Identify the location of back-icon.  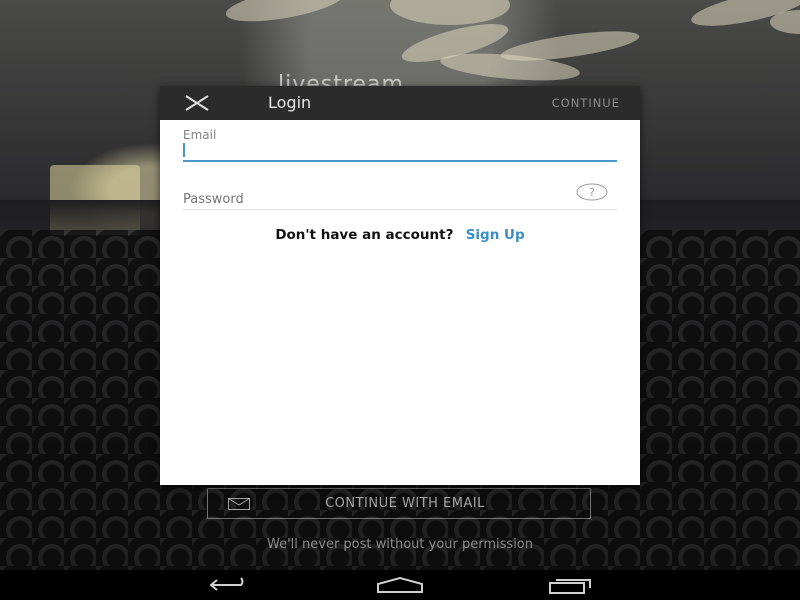
(229, 585).